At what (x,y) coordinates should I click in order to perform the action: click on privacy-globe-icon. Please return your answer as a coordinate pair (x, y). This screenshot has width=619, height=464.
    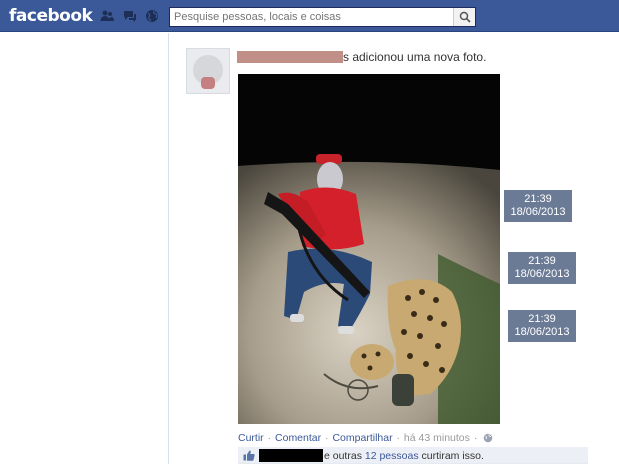
    Looking at the image, I should click on (488, 439).